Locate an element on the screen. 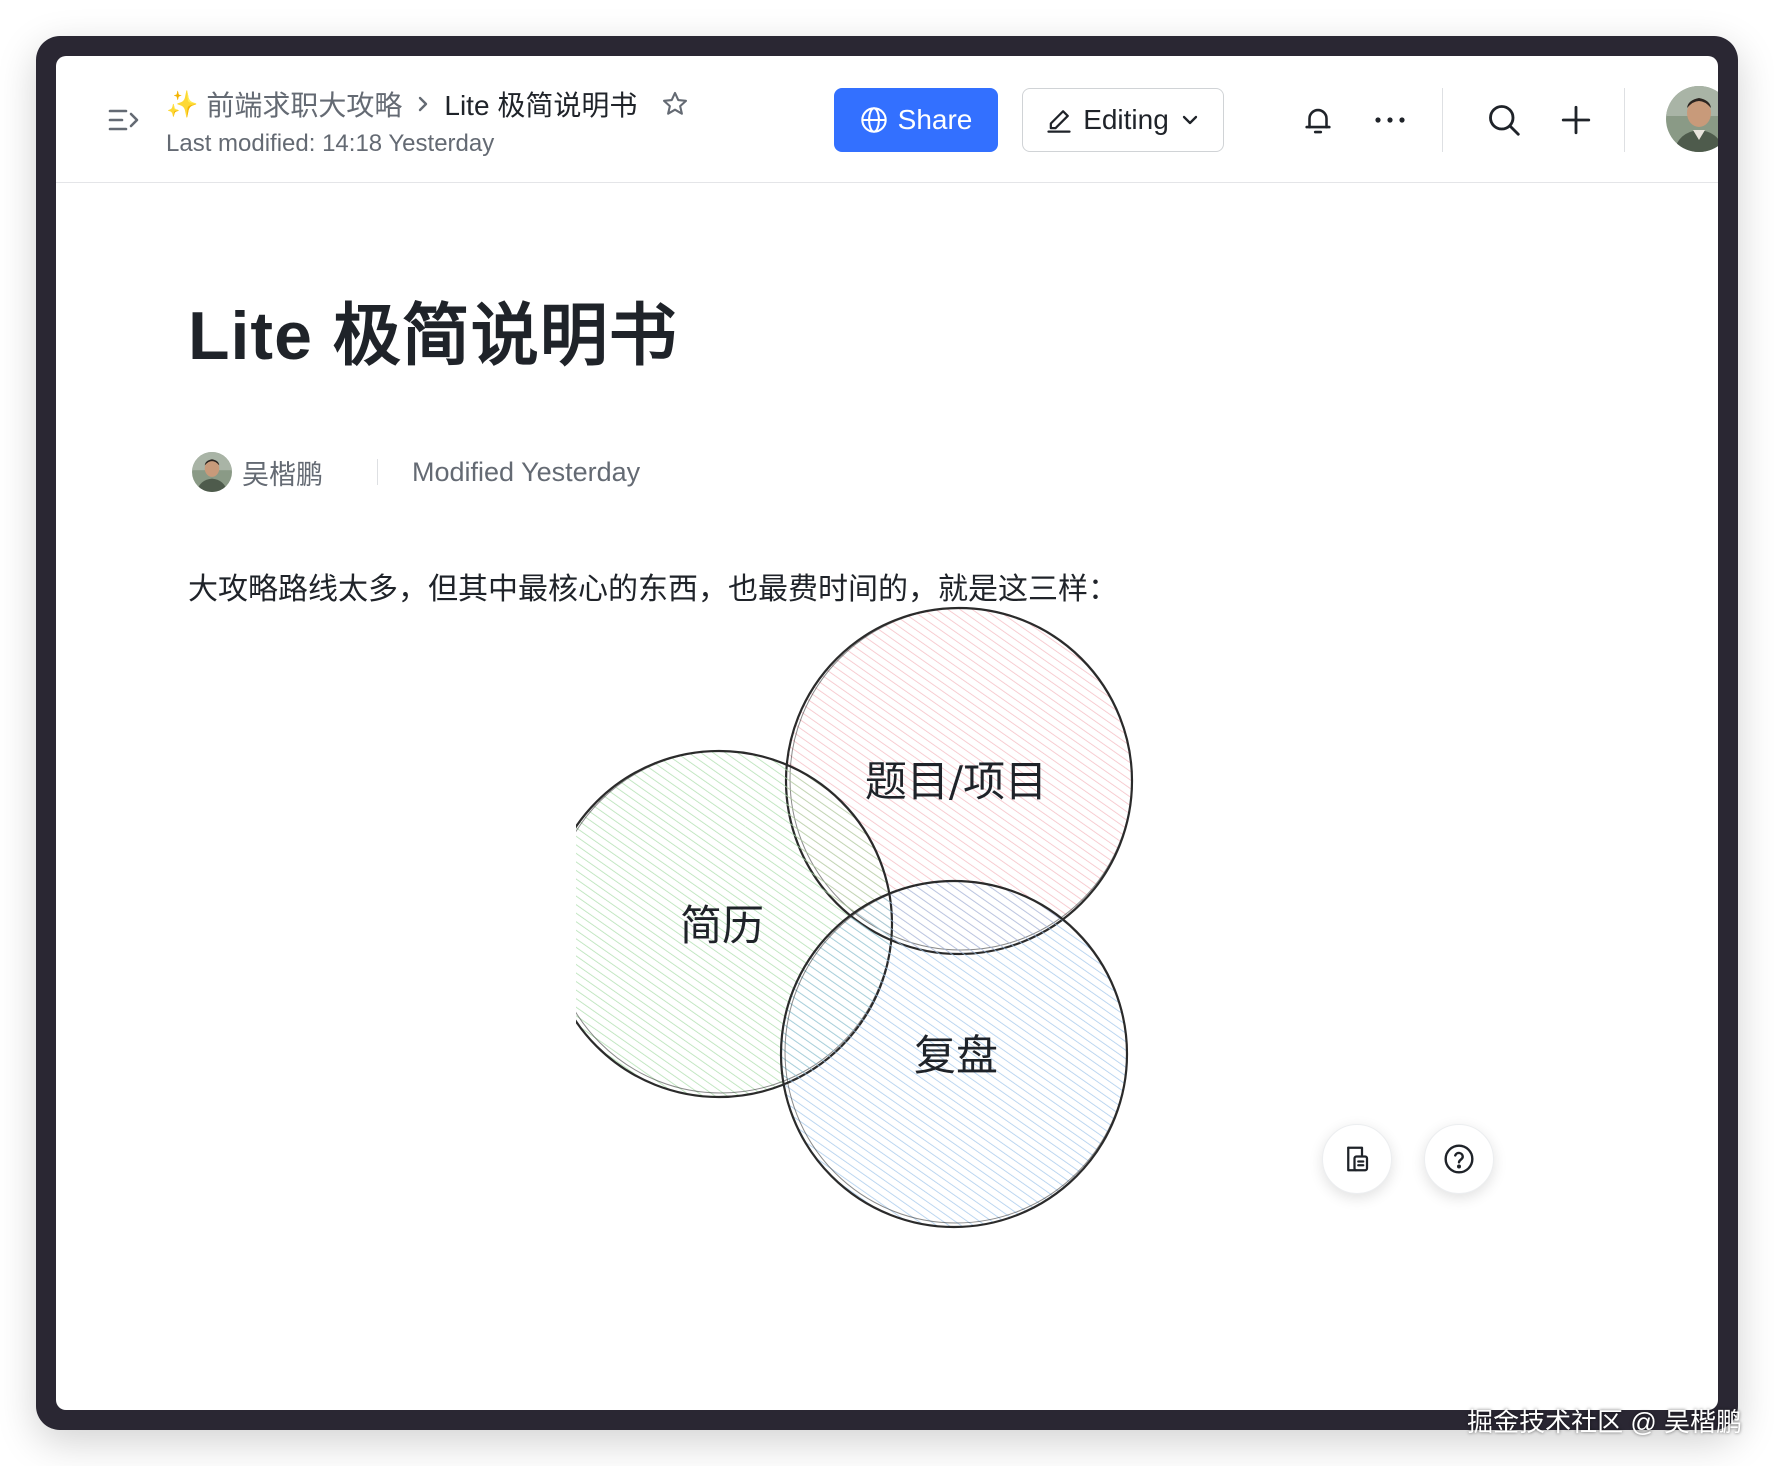  share-button: Share is located at coordinates (916, 120).